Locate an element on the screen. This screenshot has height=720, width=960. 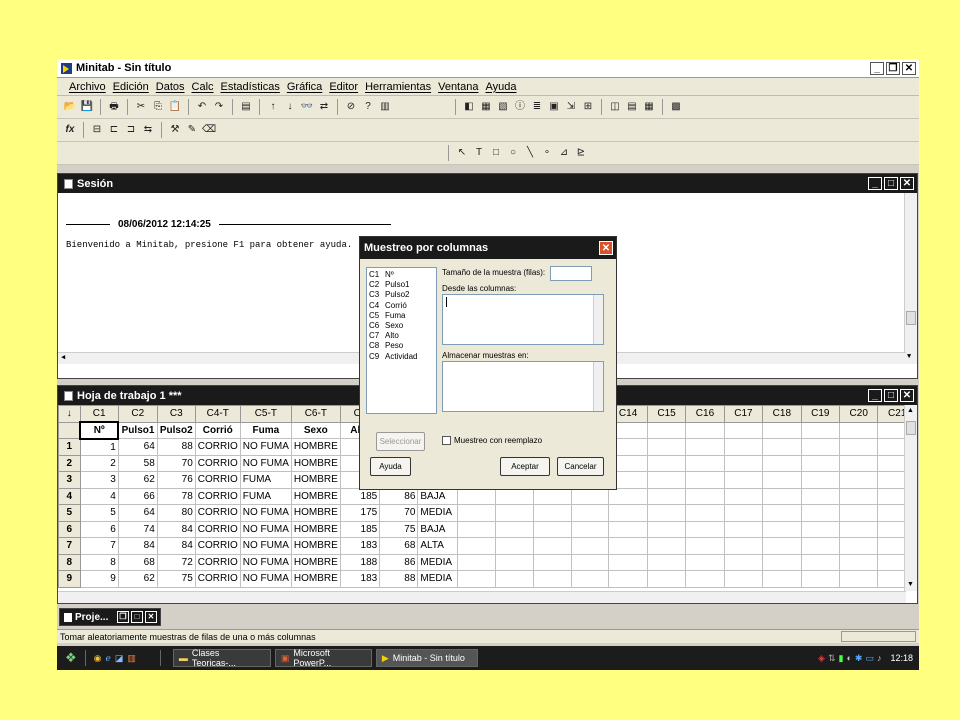
tray-signal-icon: ▮ is located at coordinates (841, 658).